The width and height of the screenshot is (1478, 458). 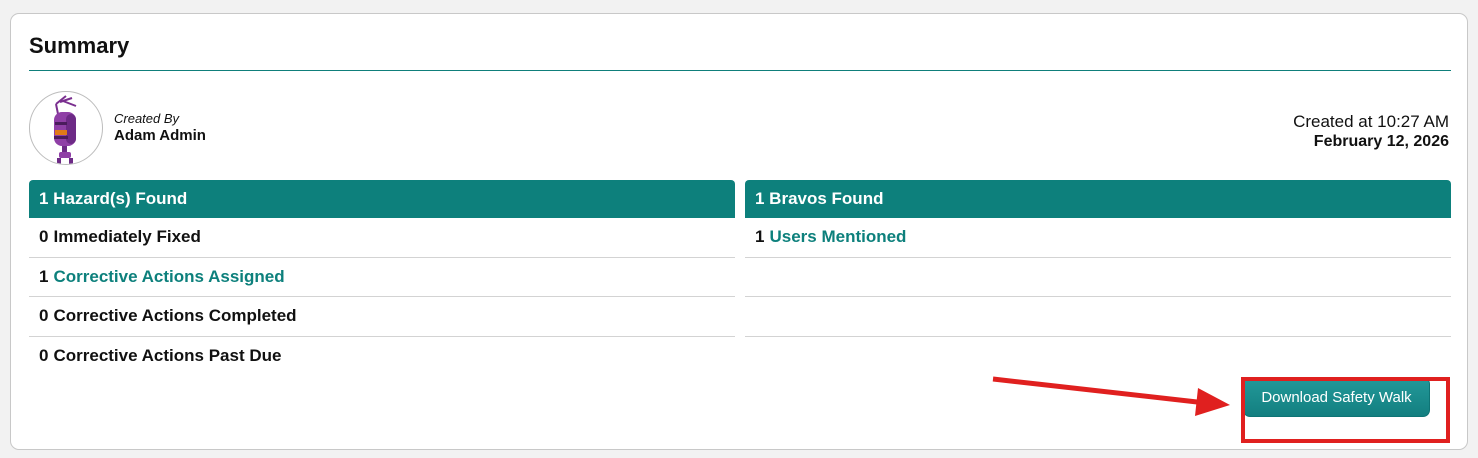 What do you see at coordinates (382, 238) in the screenshot?
I see `hazard-row-immediately-fixed: 0 Immediately Fixed` at bounding box center [382, 238].